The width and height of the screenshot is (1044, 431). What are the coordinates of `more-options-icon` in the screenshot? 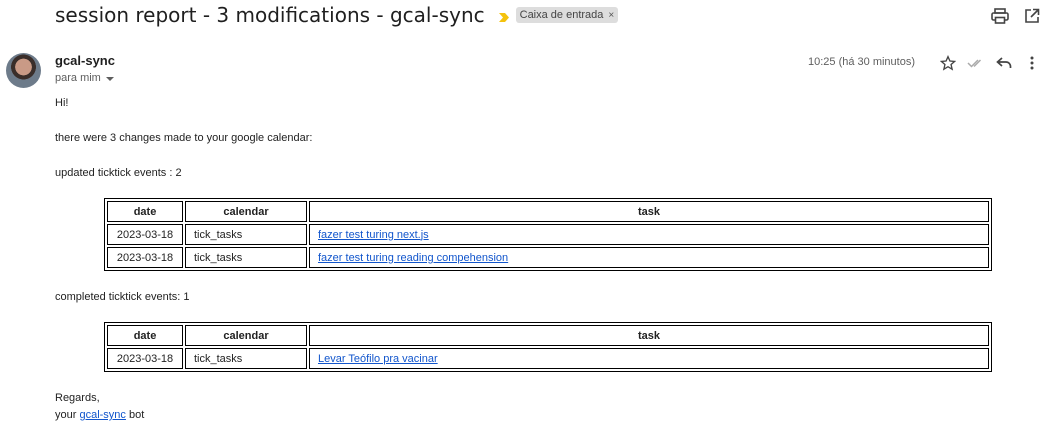 It's located at (1032, 63).